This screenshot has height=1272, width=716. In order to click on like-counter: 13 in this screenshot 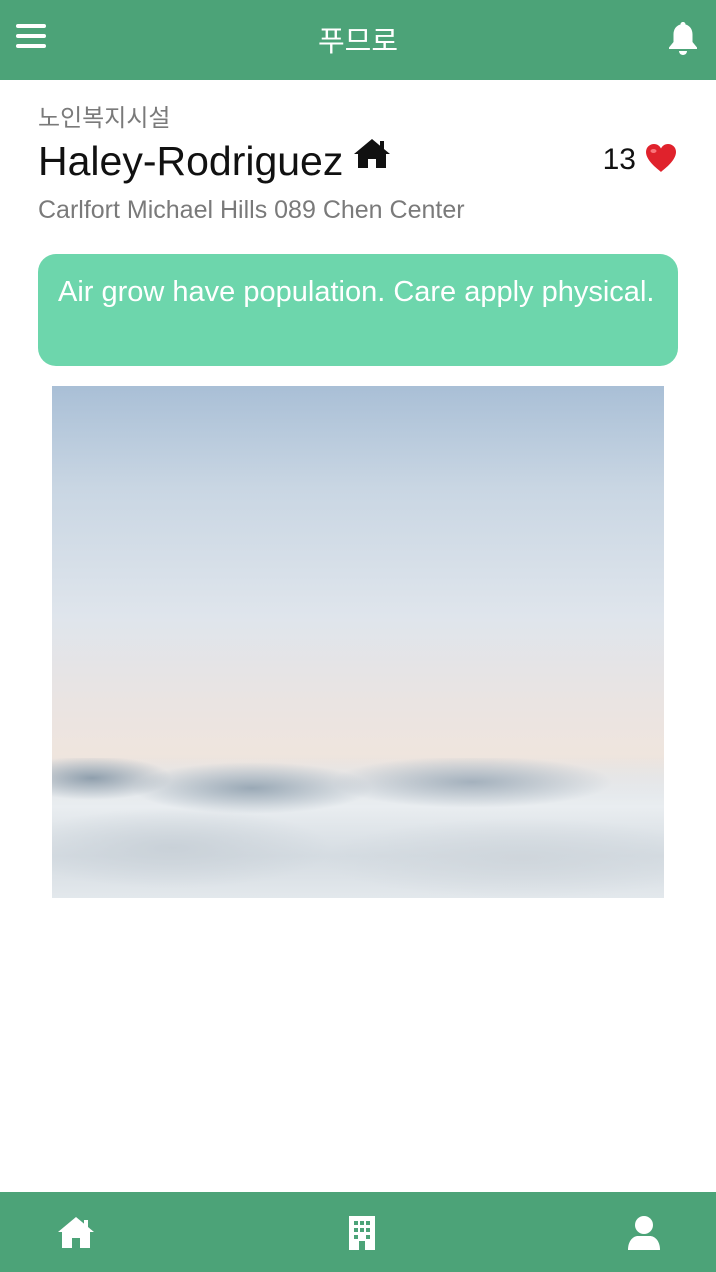, I will do `click(640, 160)`.